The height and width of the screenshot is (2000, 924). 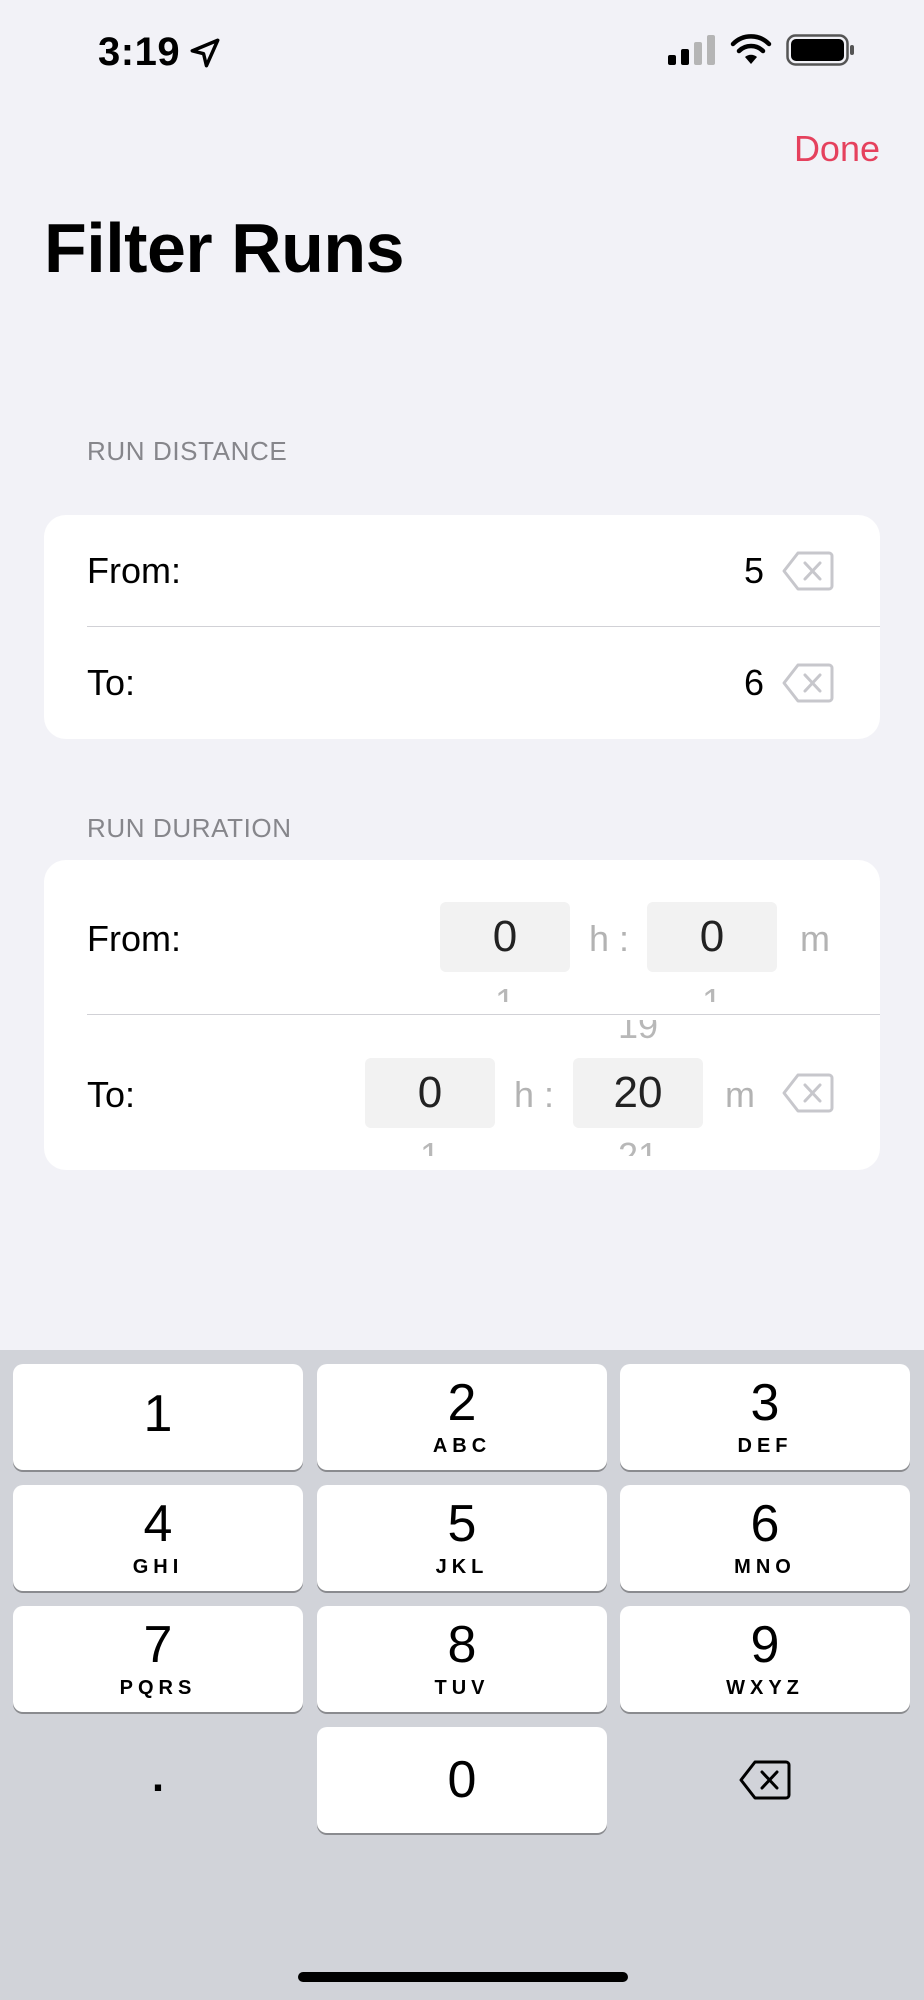 I want to click on done-button: Done, so click(x=837, y=149).